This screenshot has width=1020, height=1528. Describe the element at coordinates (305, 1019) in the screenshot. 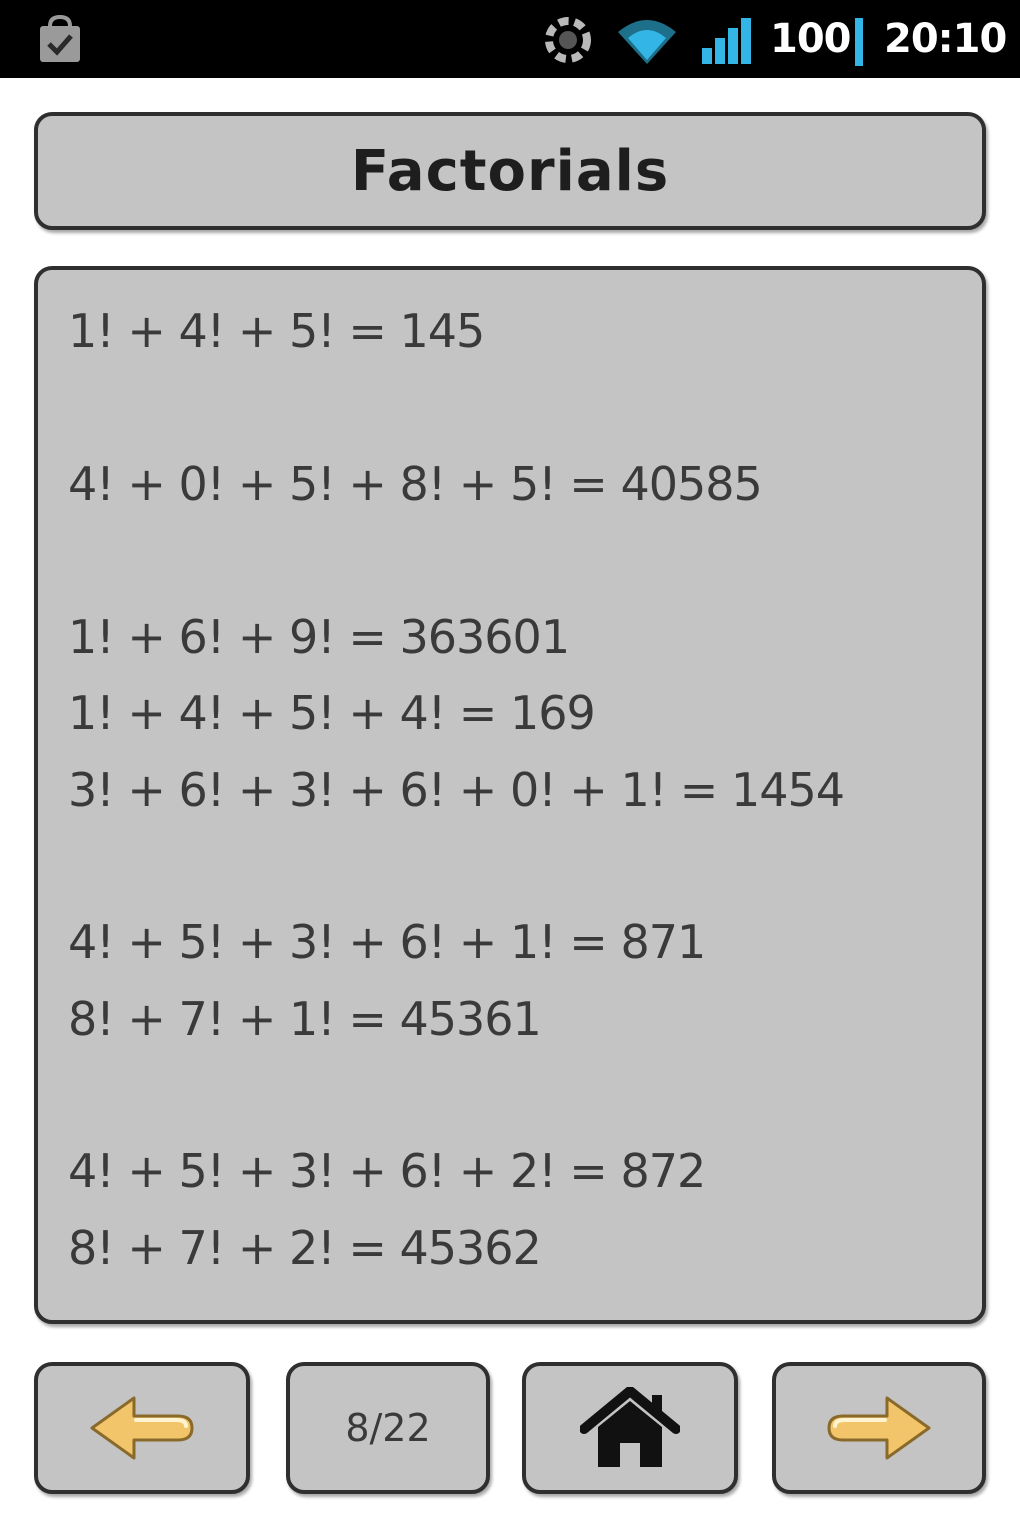

I see `equation-line: 8! + 7! + 1! = 45361` at that location.